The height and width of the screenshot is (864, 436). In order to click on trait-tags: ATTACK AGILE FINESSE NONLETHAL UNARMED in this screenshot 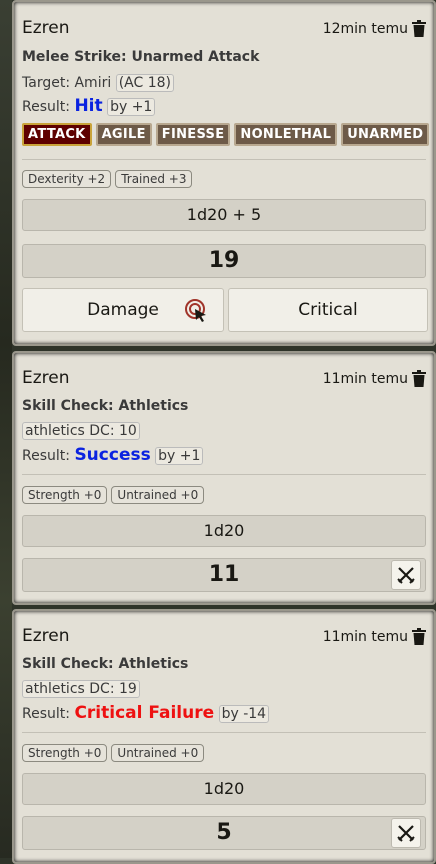, I will do `click(226, 134)`.